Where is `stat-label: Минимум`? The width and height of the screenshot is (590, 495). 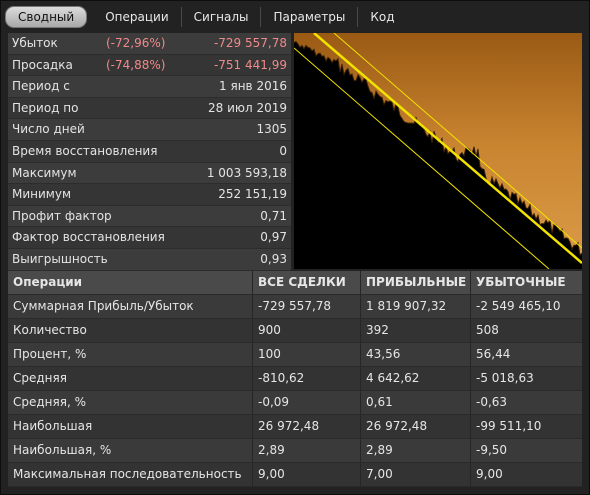
stat-label: Минимум is located at coordinates (42, 194).